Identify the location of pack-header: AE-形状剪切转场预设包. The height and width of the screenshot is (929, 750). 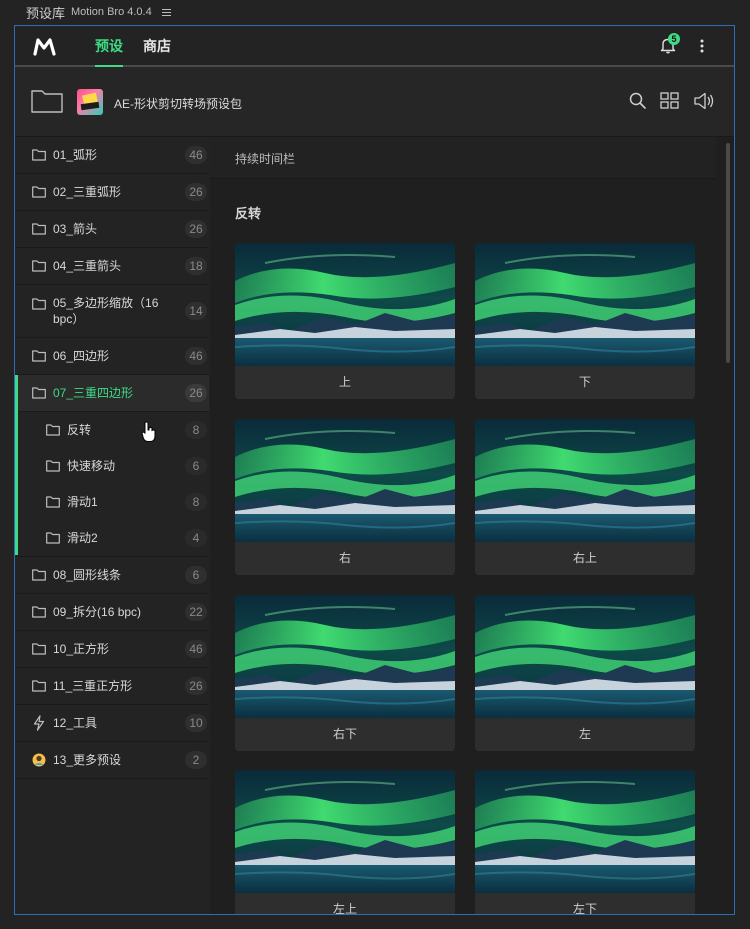
(374, 102).